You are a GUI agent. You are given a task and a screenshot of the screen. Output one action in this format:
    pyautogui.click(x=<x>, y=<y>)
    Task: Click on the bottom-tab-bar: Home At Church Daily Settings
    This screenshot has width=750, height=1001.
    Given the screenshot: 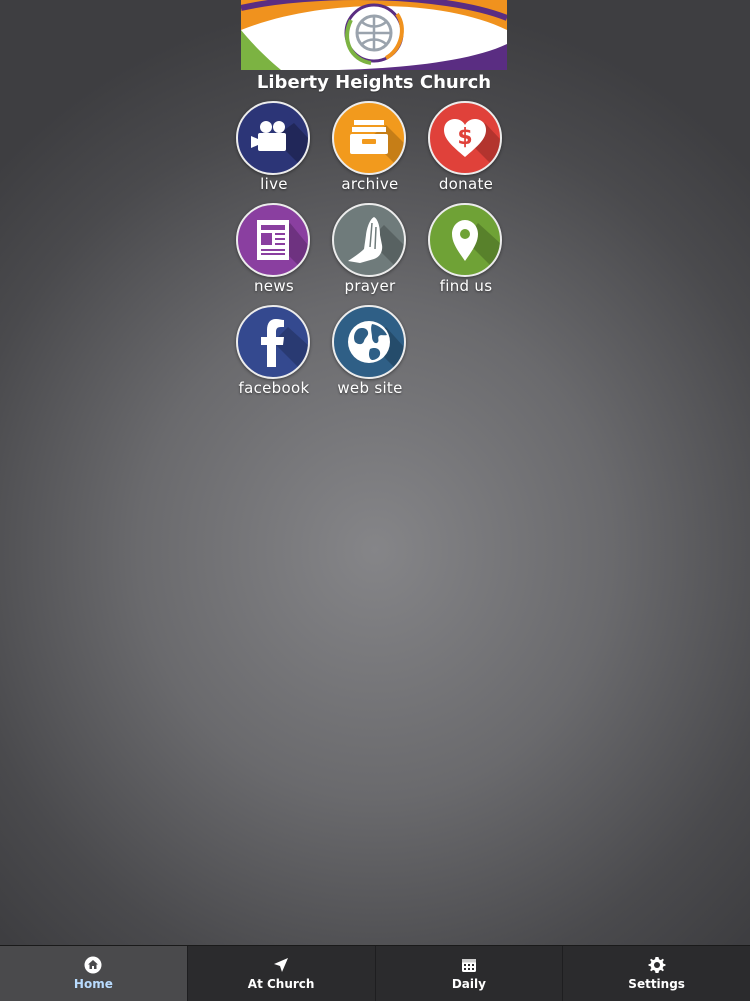 What is the action you would take?
    pyautogui.click(x=375, y=973)
    